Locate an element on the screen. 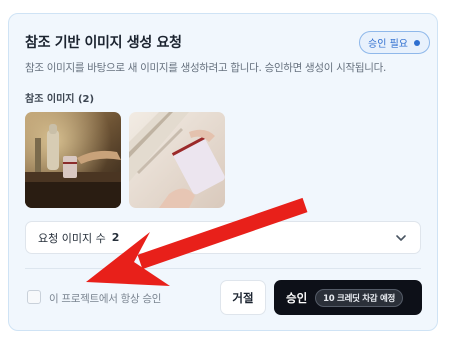 The height and width of the screenshot is (342, 451). request-count-label: 요청 이미지 수 is located at coordinates (72, 238).